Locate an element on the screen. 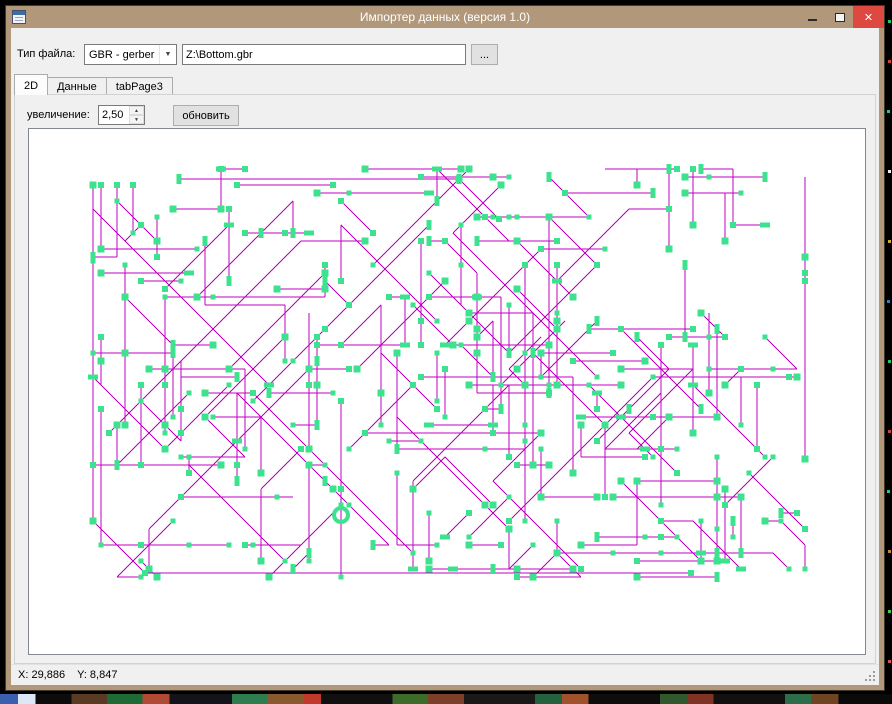 Image resolution: width=892 pixels, height=704 pixels. maximize-button is located at coordinates (839, 17).